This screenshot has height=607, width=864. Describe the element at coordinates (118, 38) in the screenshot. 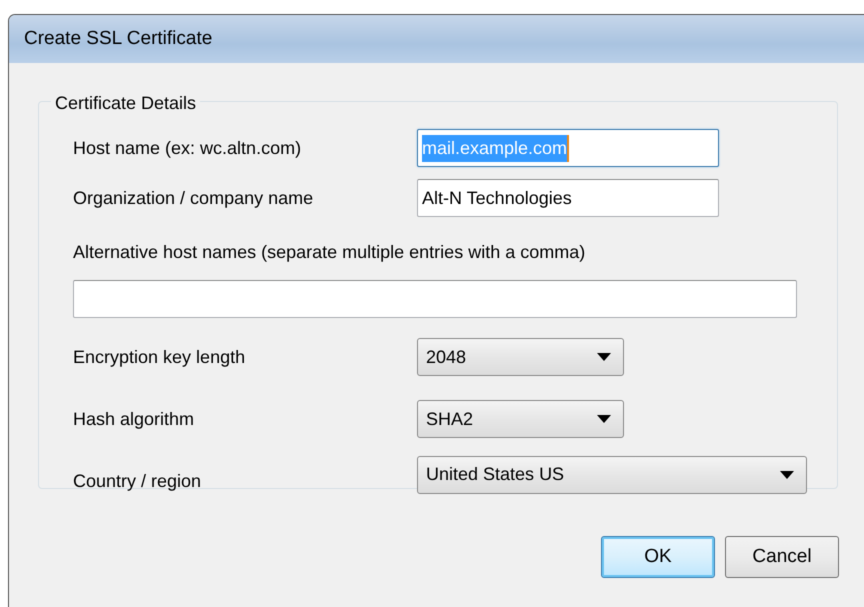

I see `window-title: Create SSL Certificate` at that location.